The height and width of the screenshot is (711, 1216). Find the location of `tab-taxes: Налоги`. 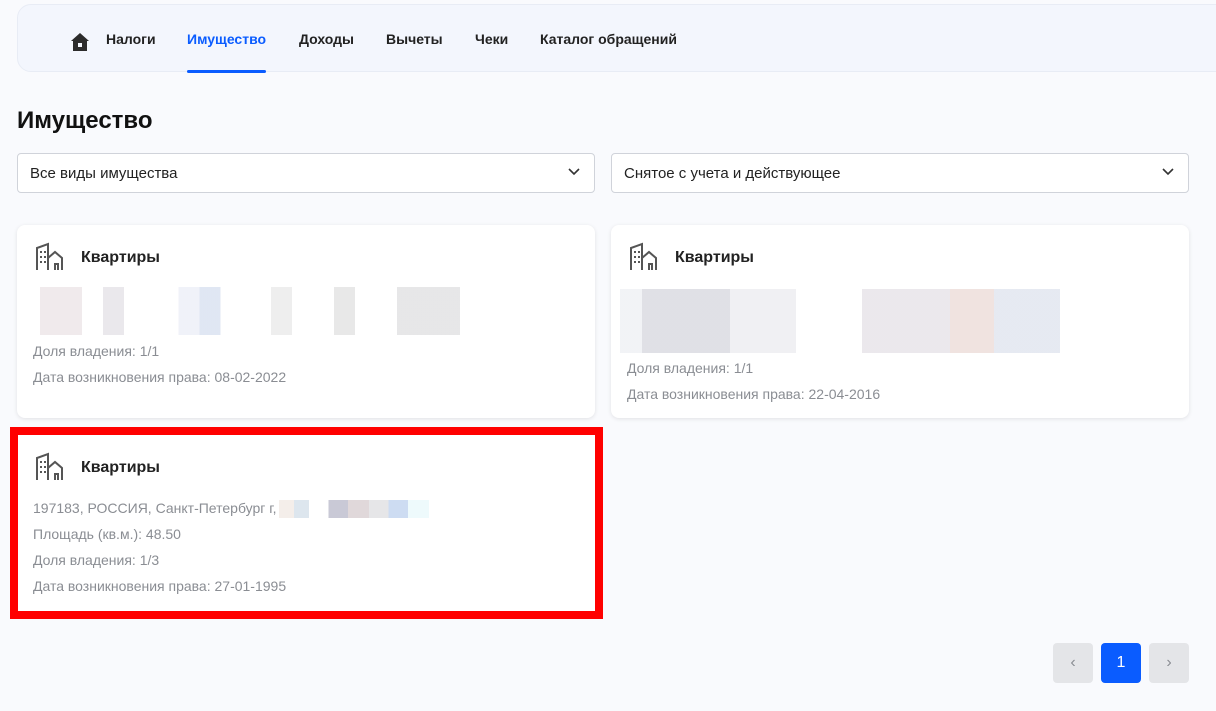

tab-taxes: Налоги is located at coordinates (131, 39).